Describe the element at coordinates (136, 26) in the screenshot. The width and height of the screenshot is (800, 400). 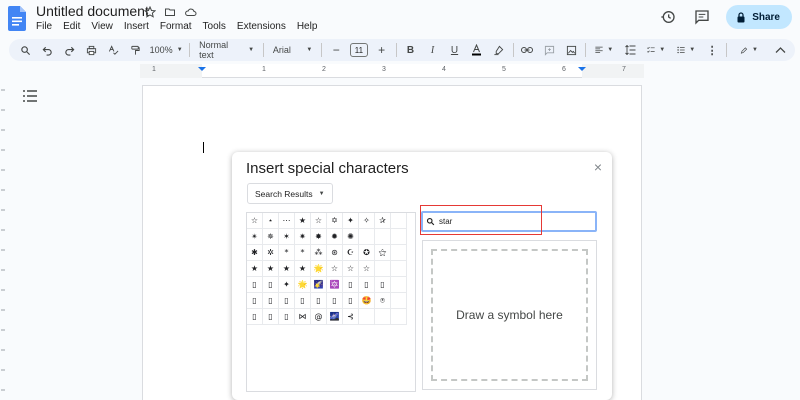
I see `menu-insert: Insert` at that location.